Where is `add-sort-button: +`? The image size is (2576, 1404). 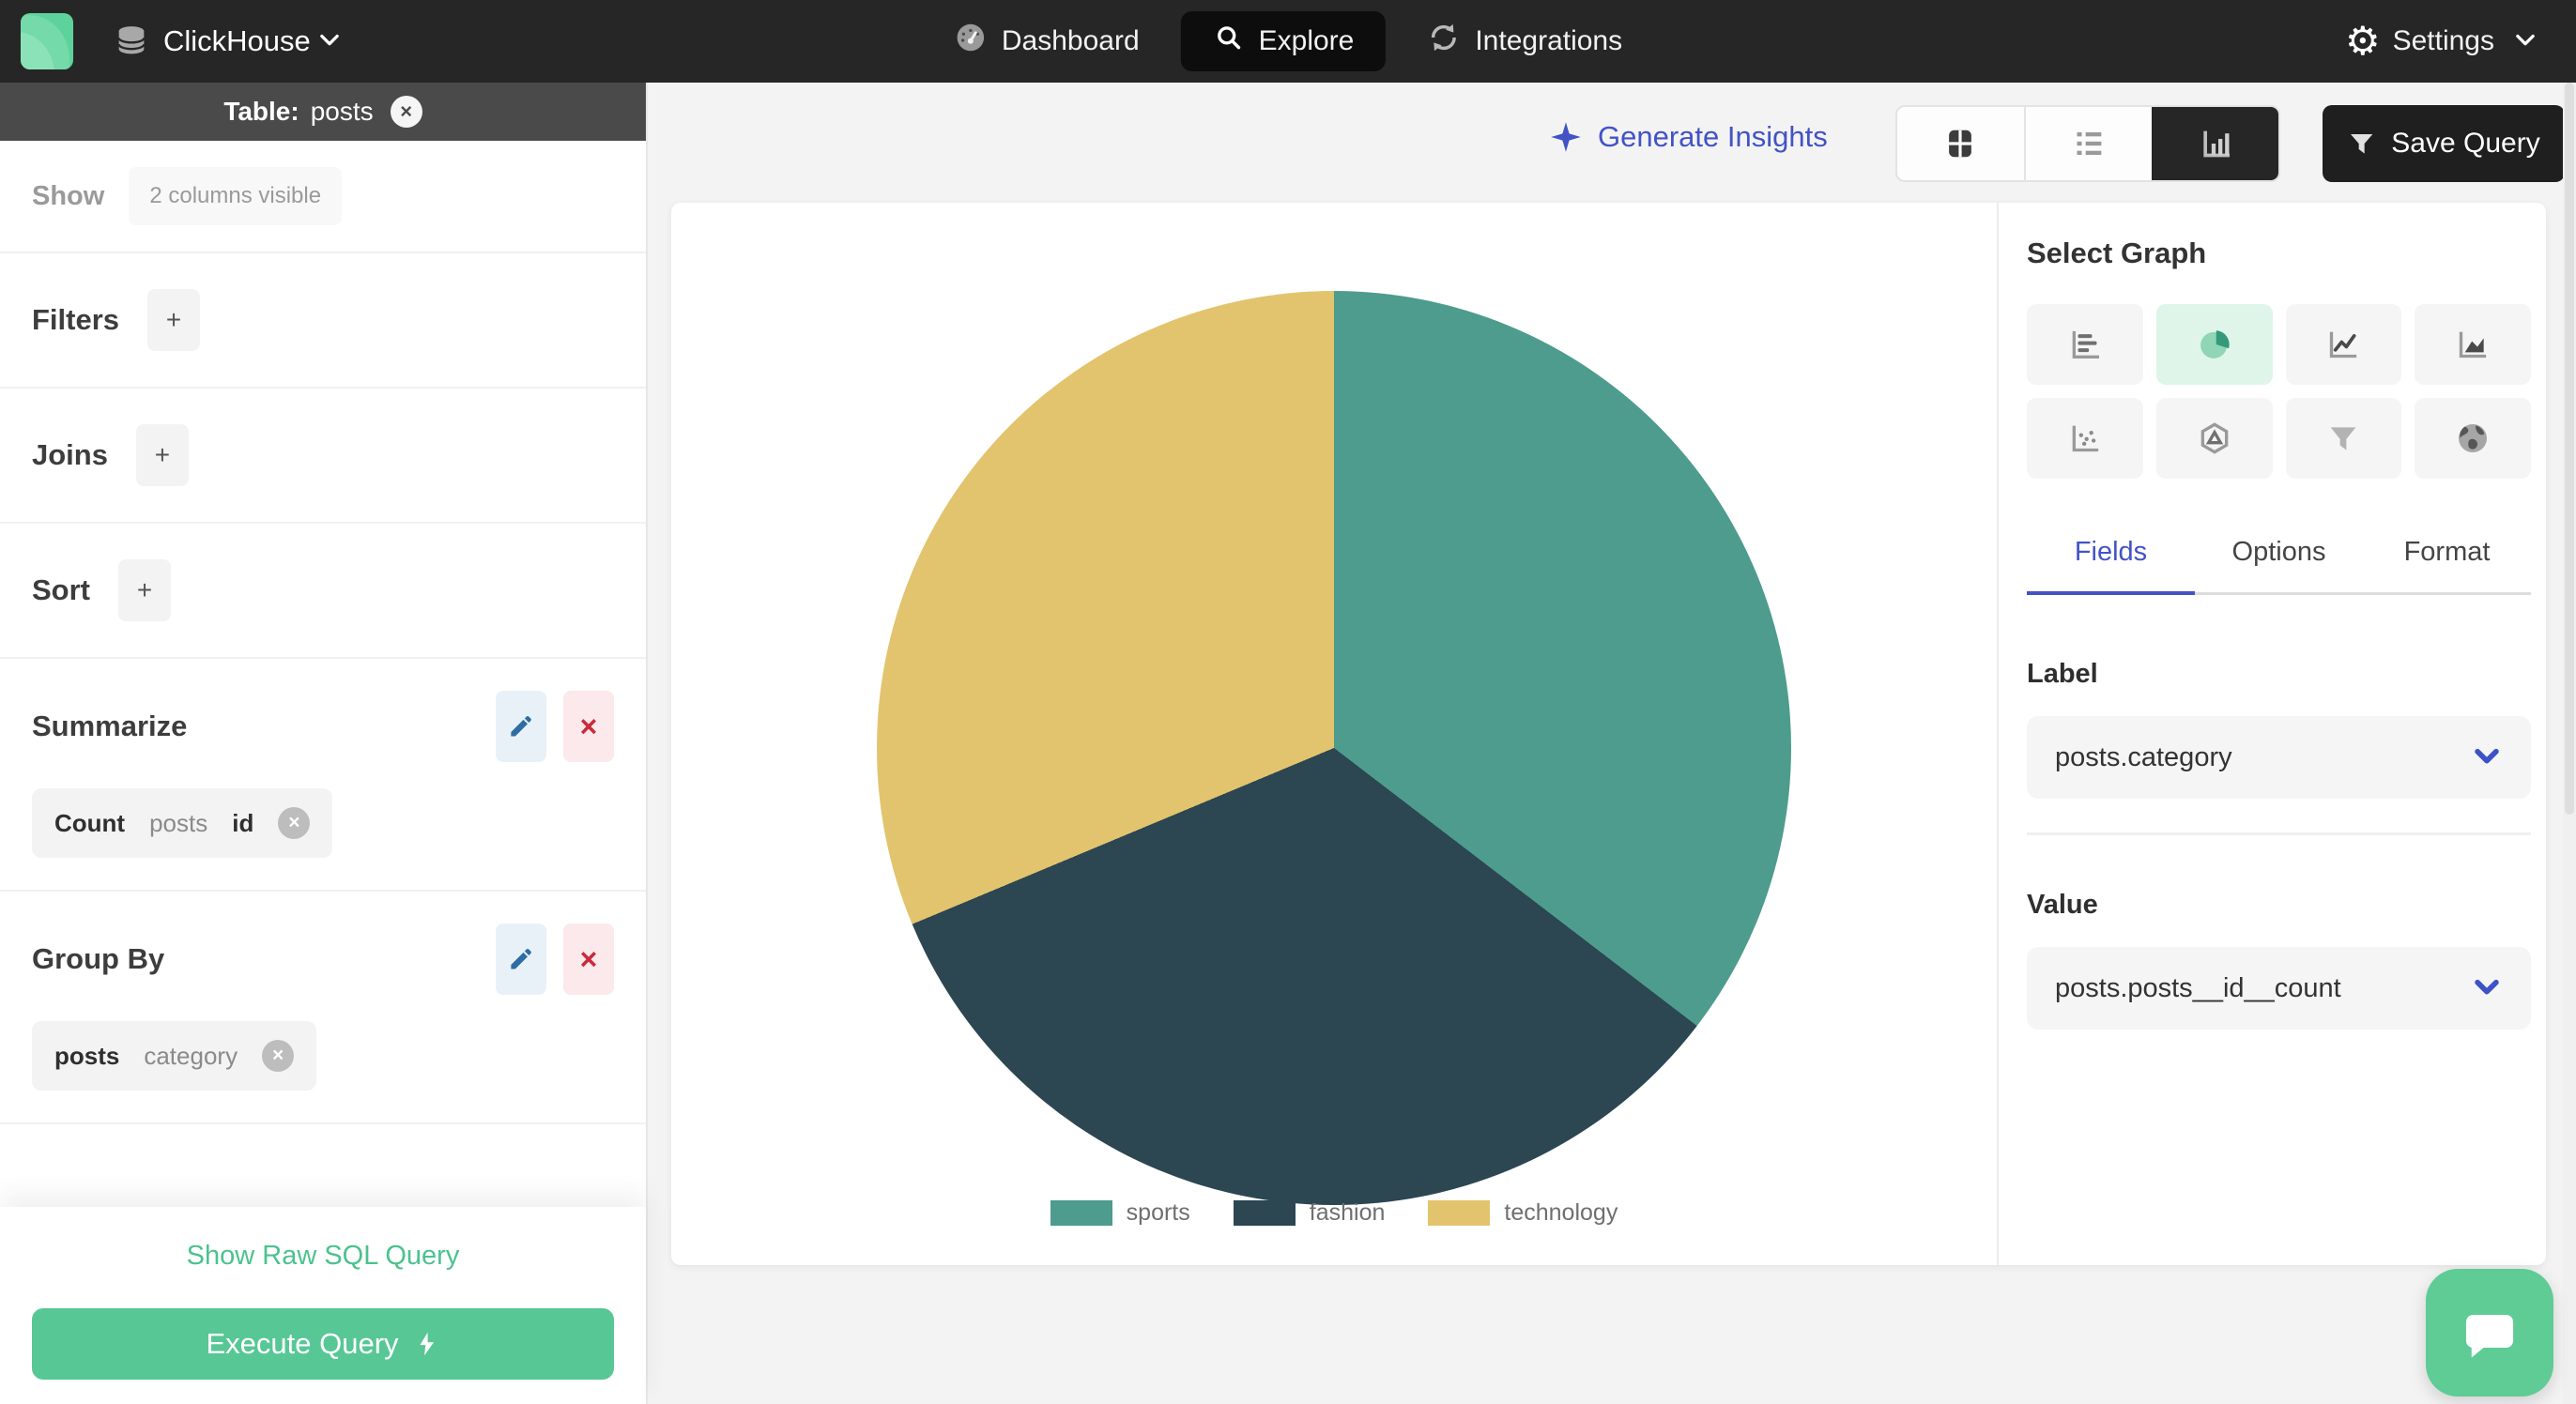 add-sort-button: + is located at coordinates (145, 590).